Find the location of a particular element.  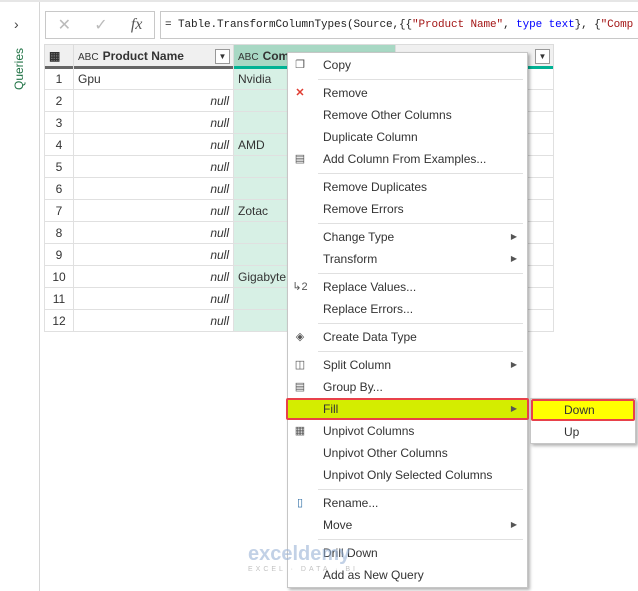

menu-item-remove-errors: Remove Errors is located at coordinates (407, 209).